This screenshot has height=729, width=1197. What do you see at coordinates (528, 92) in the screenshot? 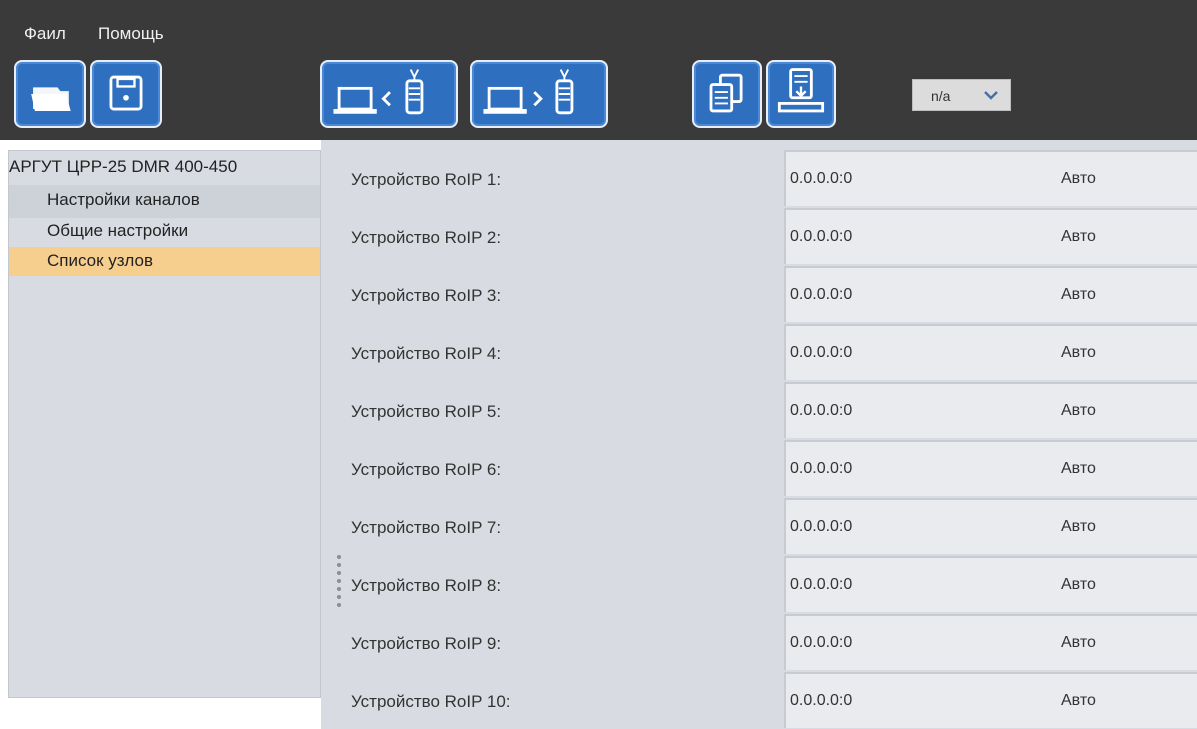
I see `write-to-device-icon` at bounding box center [528, 92].